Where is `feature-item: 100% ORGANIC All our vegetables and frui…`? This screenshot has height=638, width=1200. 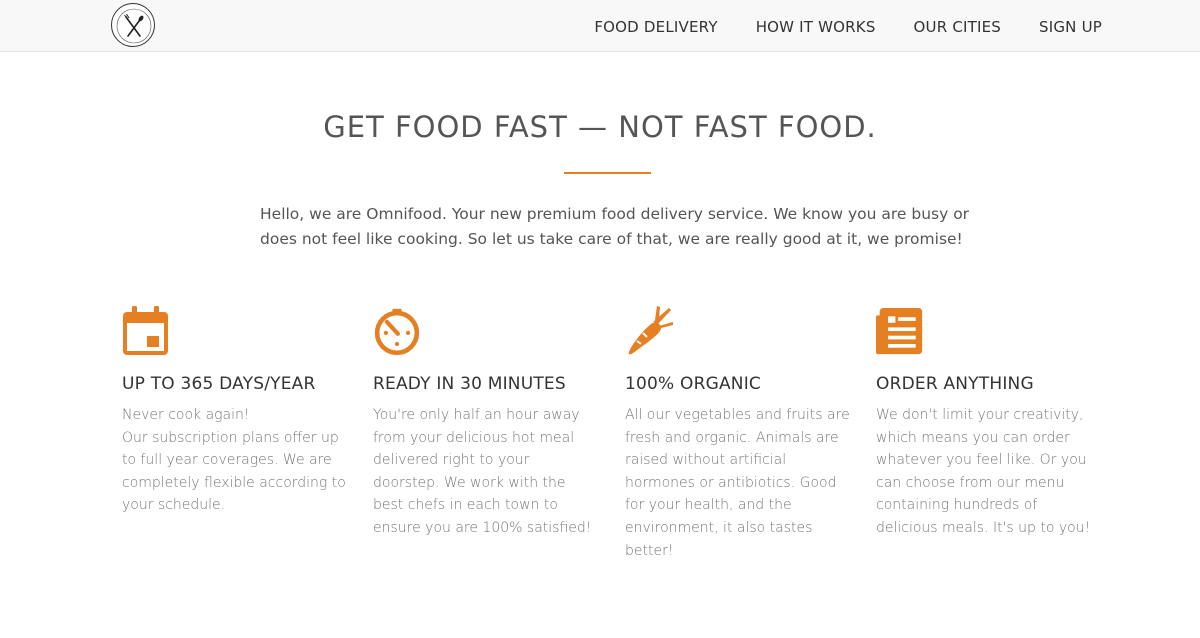
feature-item: 100% ORGANIC All our vegetables and frui… is located at coordinates (737, 434).